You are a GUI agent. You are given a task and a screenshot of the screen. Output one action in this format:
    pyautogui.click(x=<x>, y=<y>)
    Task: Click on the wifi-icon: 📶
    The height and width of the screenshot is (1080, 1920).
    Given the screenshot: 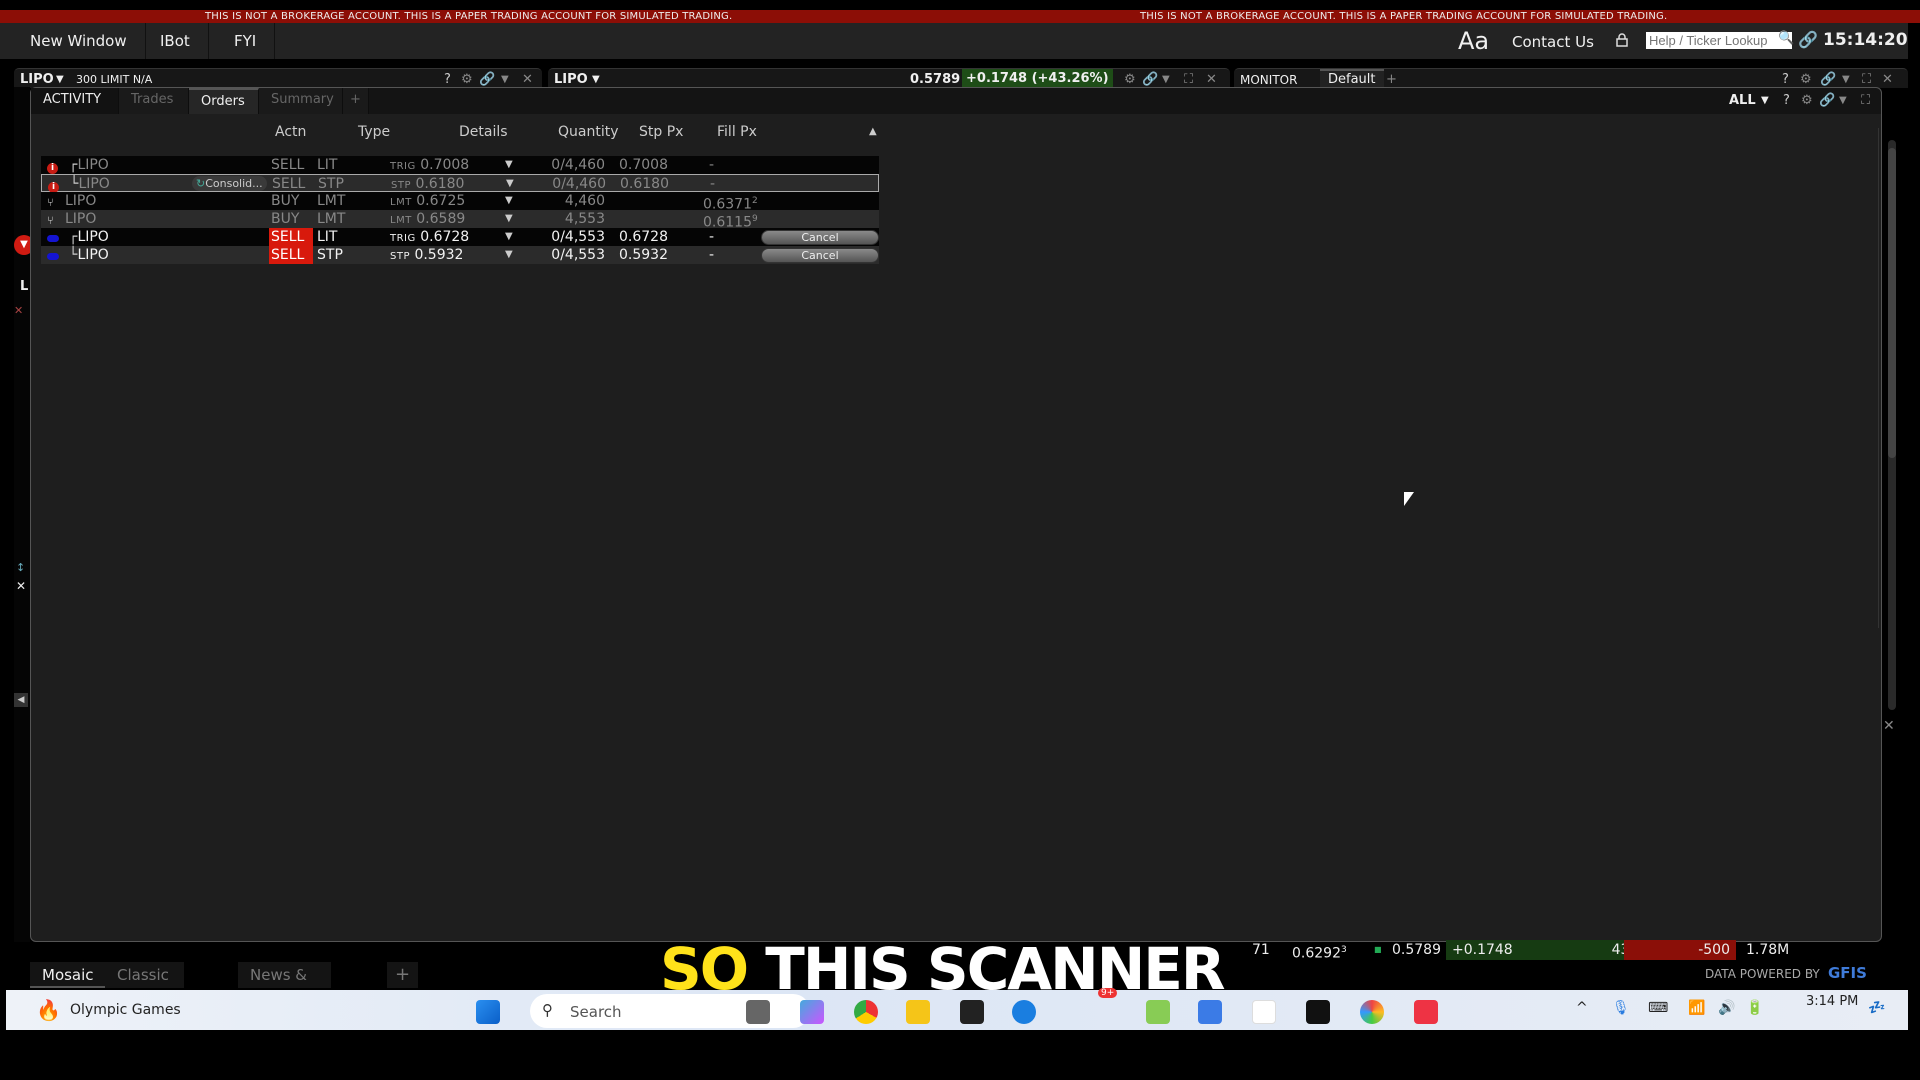 What is the action you would take?
    pyautogui.click(x=1696, y=1008)
    